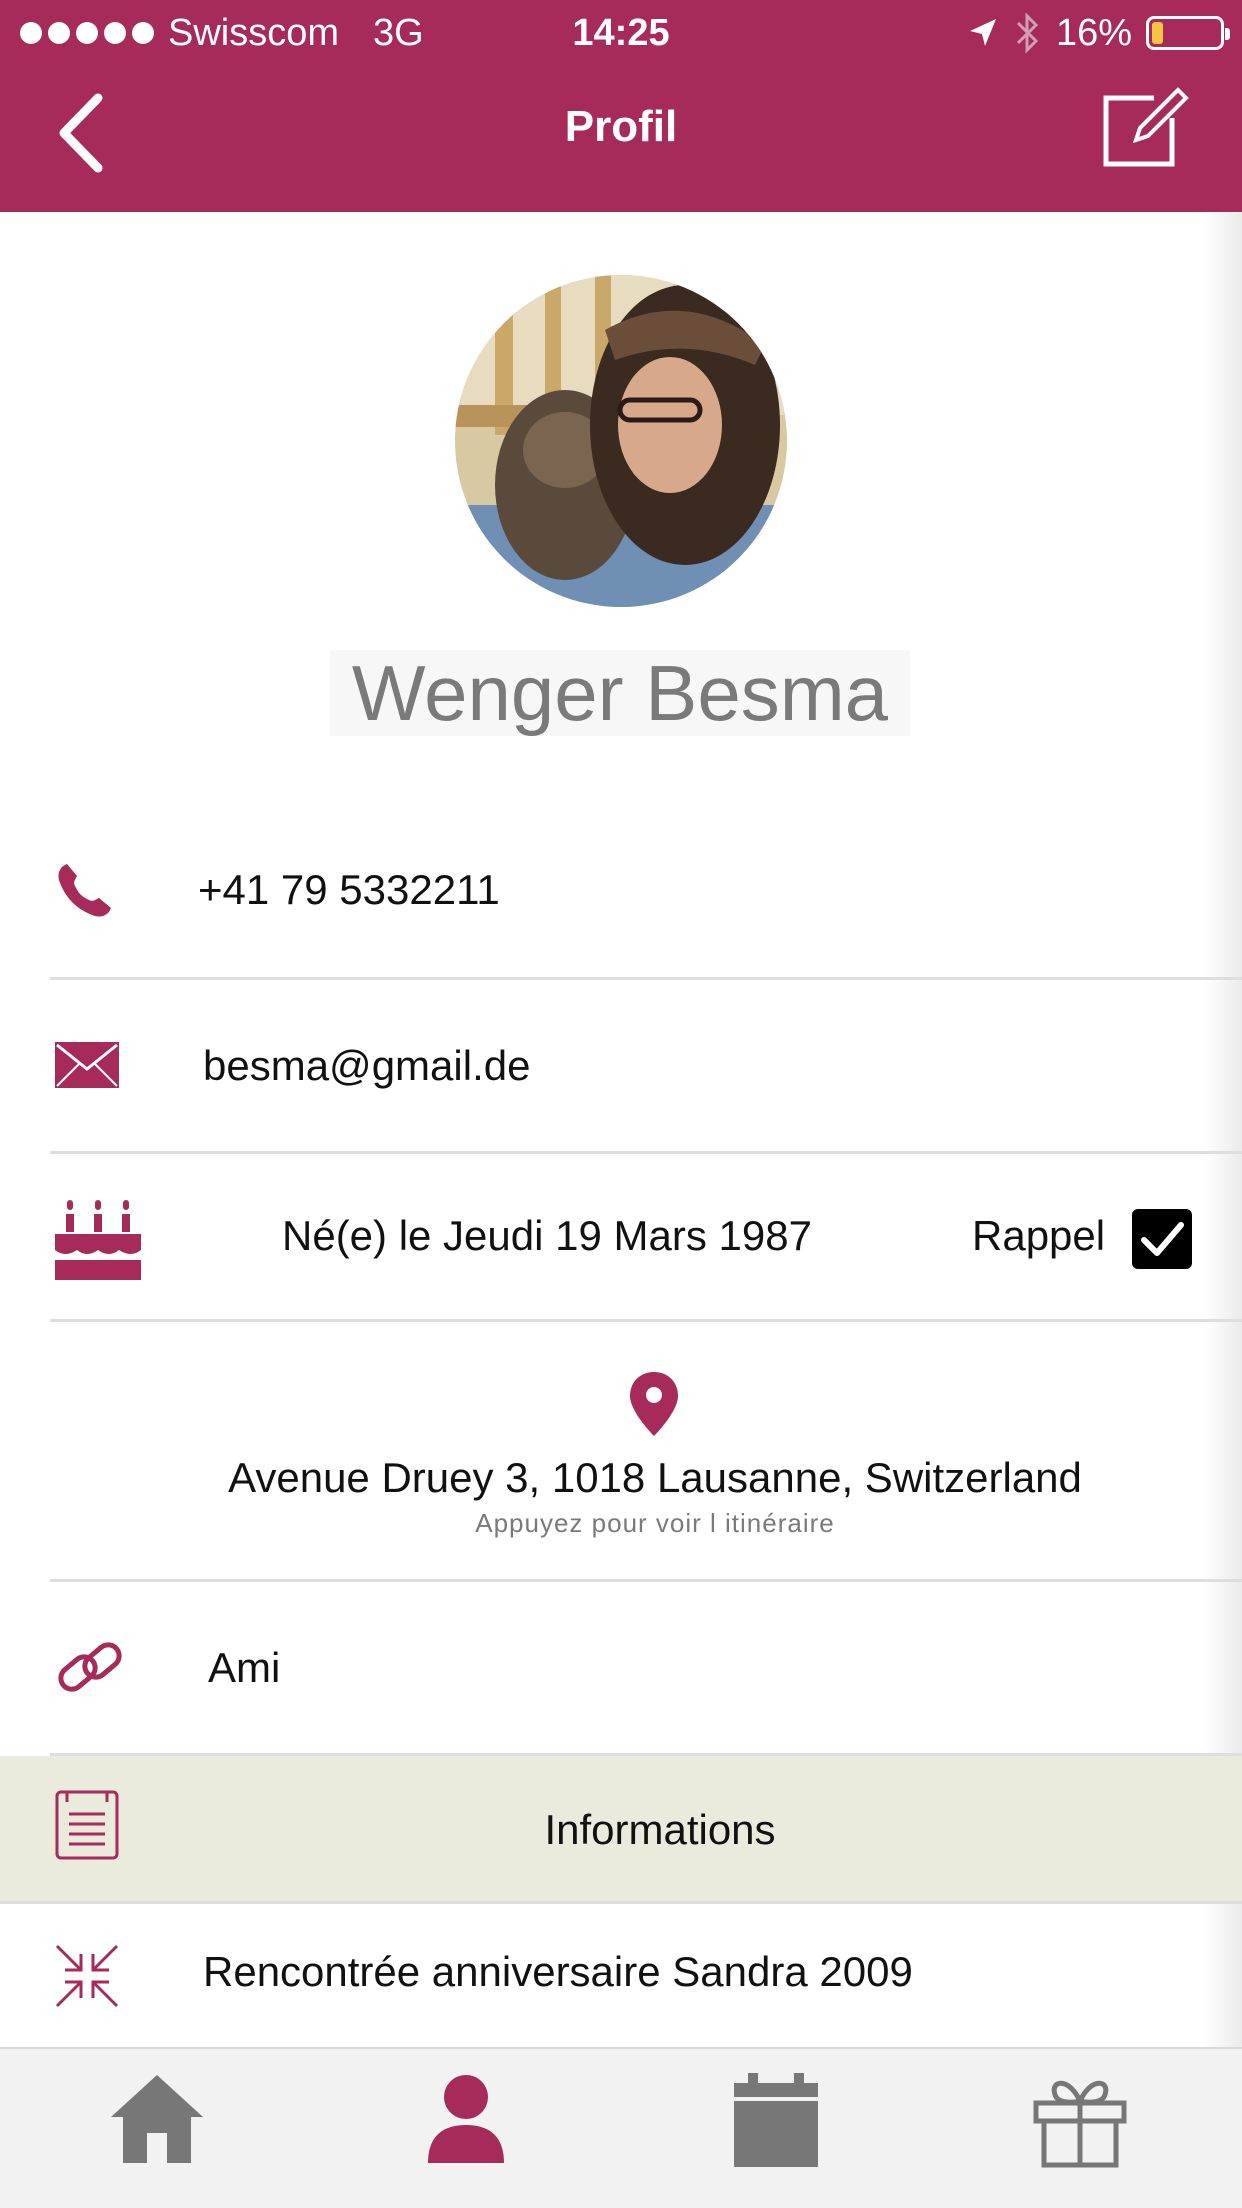 This screenshot has height=2208, width=1242. What do you see at coordinates (1157, 33) in the screenshot?
I see `battery-fill` at bounding box center [1157, 33].